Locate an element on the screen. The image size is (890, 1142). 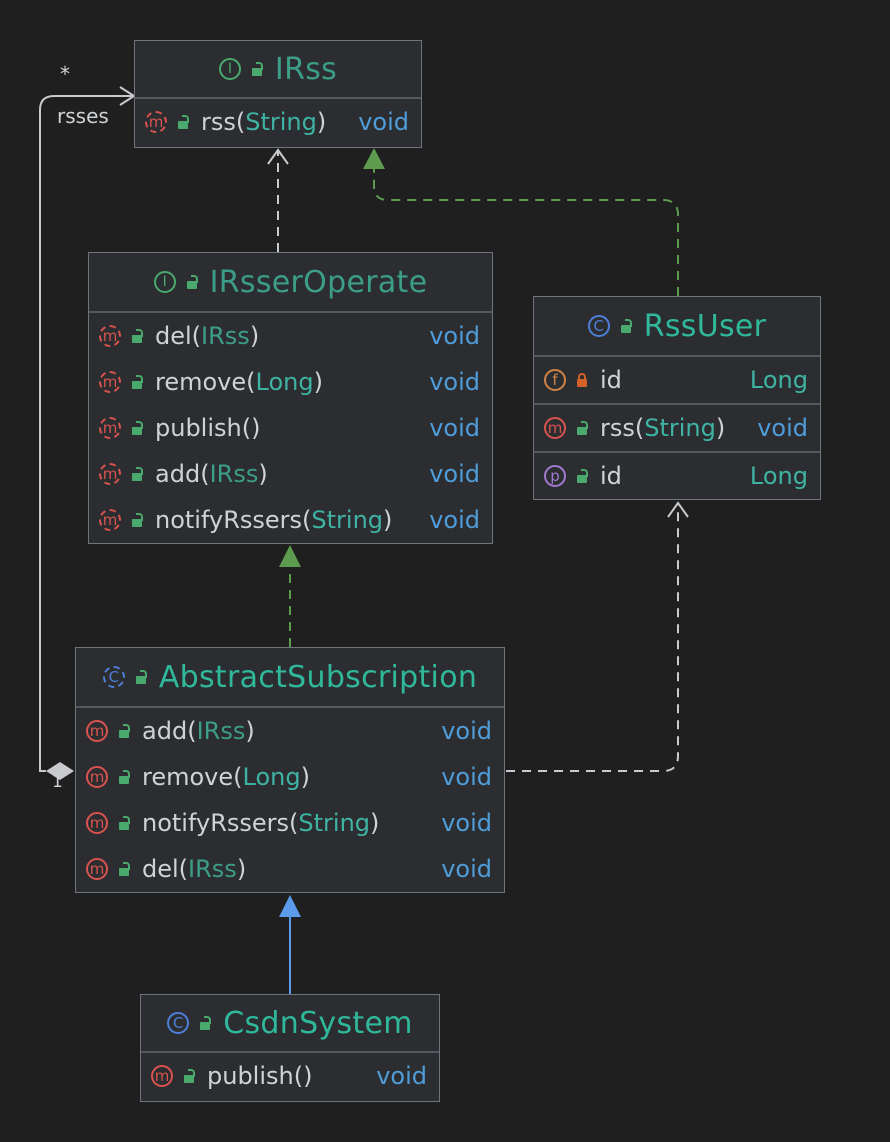
method-signature: add(IRss) is located at coordinates (198, 731).